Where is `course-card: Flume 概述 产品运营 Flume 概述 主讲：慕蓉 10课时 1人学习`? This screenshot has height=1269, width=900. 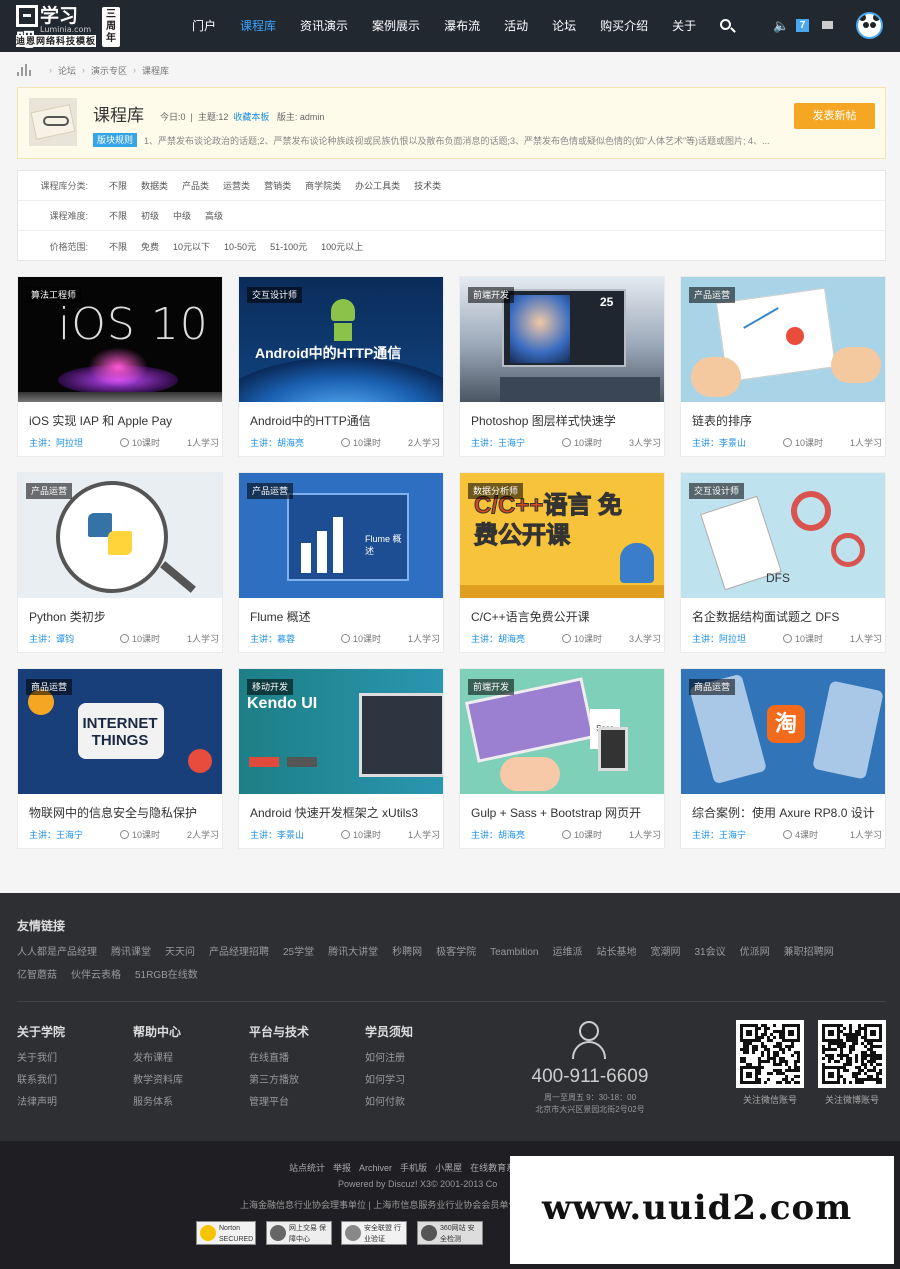
course-card: Flume 概述 产品运营 Flume 概述 主讲：慕蓉 10课时 1人学习 is located at coordinates (341, 562).